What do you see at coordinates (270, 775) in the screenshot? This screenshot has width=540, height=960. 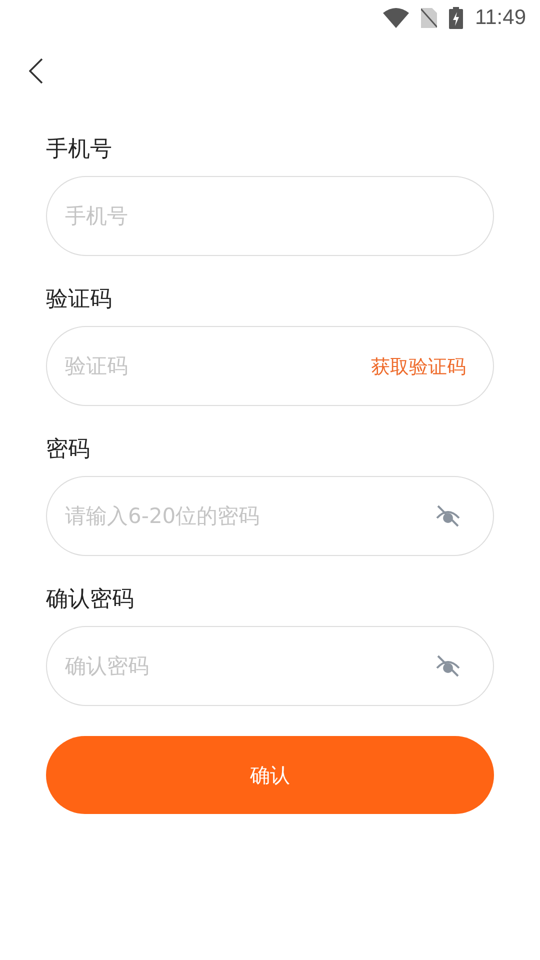 I see `confirm-button: 确认` at bounding box center [270, 775].